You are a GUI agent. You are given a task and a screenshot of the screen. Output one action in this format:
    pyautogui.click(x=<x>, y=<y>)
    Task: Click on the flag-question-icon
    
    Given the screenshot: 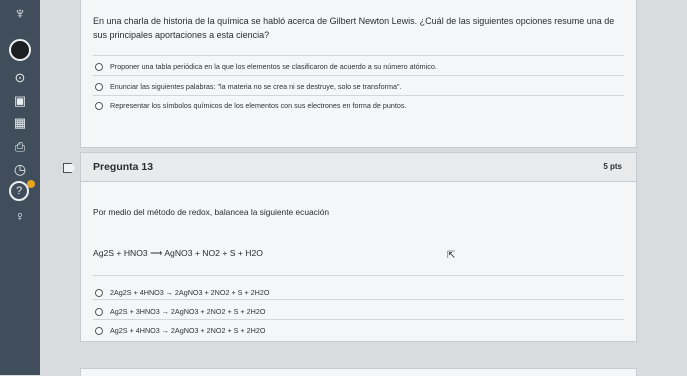 What is the action you would take?
    pyautogui.click(x=69, y=168)
    